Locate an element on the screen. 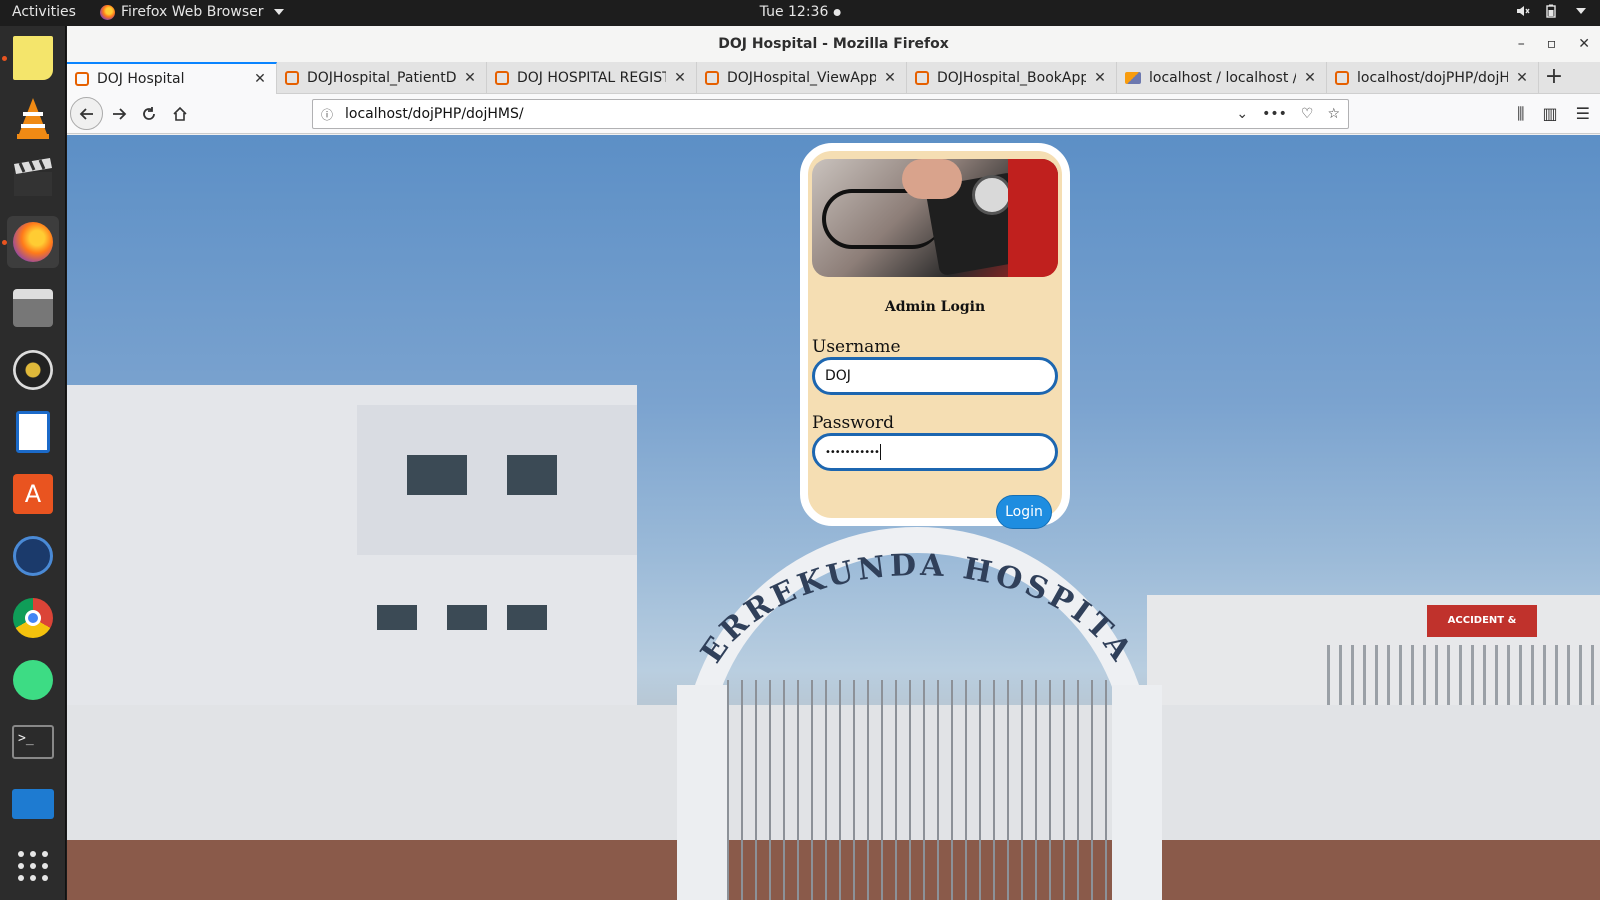  main-gate is located at coordinates (919, 790).